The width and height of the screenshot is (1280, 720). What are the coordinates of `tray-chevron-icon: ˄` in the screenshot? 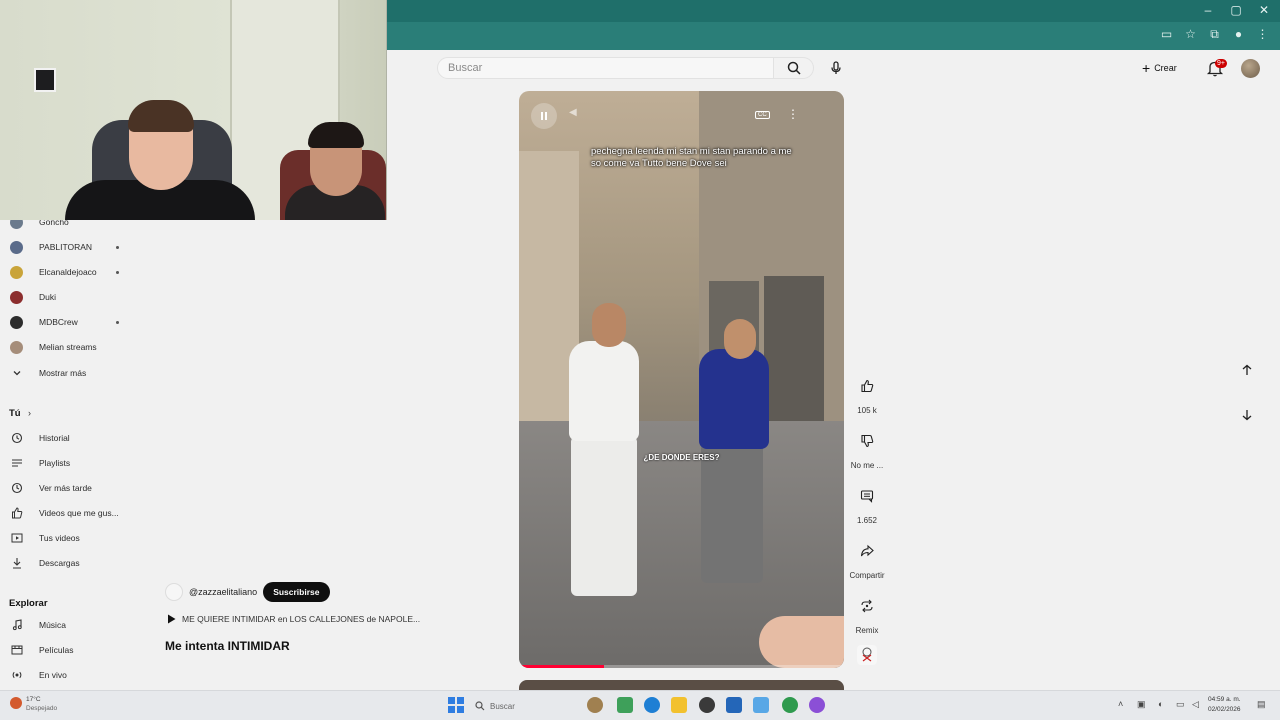 It's located at (1120, 704).